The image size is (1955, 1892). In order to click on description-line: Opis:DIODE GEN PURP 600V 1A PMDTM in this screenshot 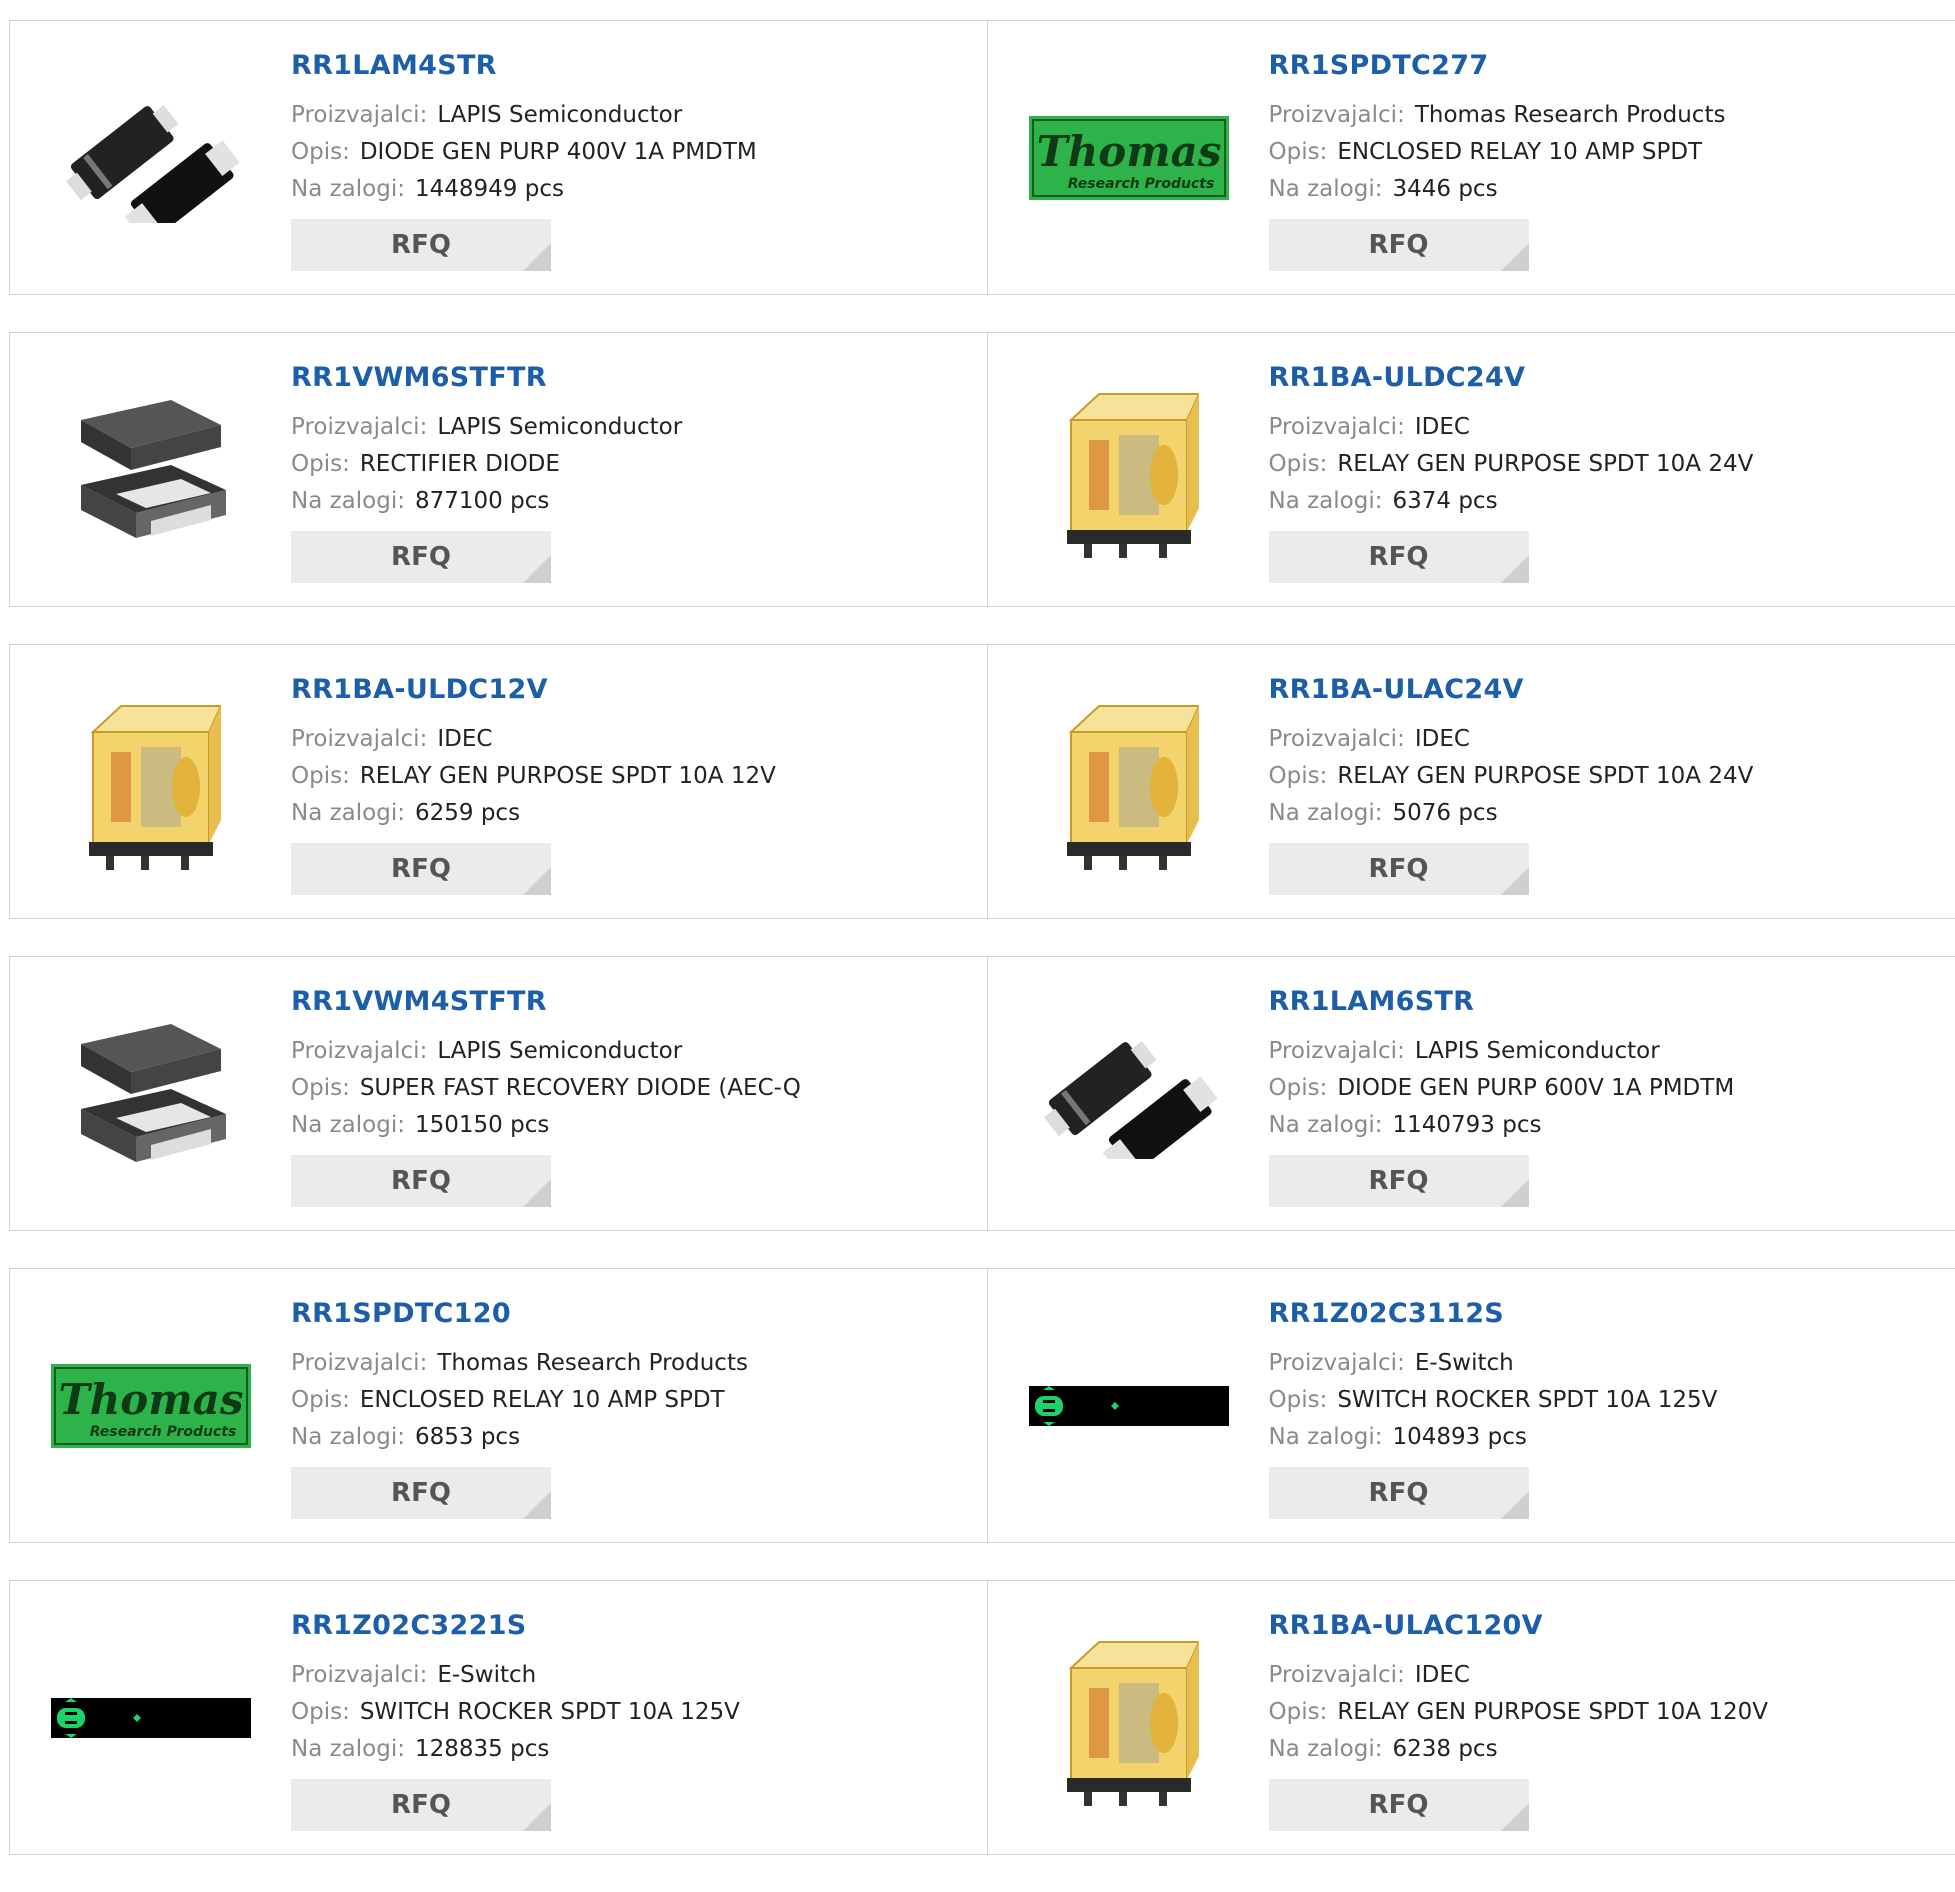, I will do `click(1602, 1088)`.